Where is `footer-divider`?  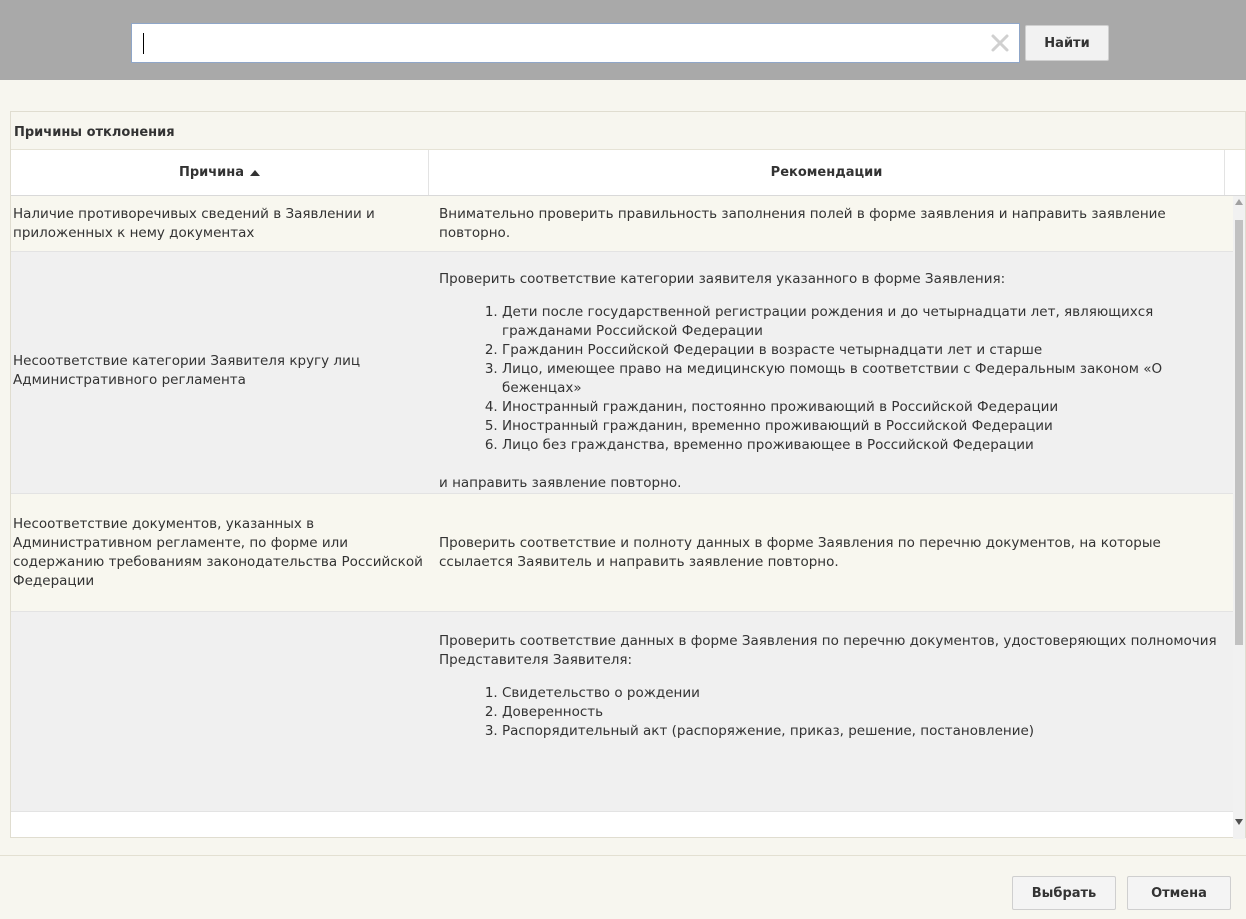 footer-divider is located at coordinates (623, 855).